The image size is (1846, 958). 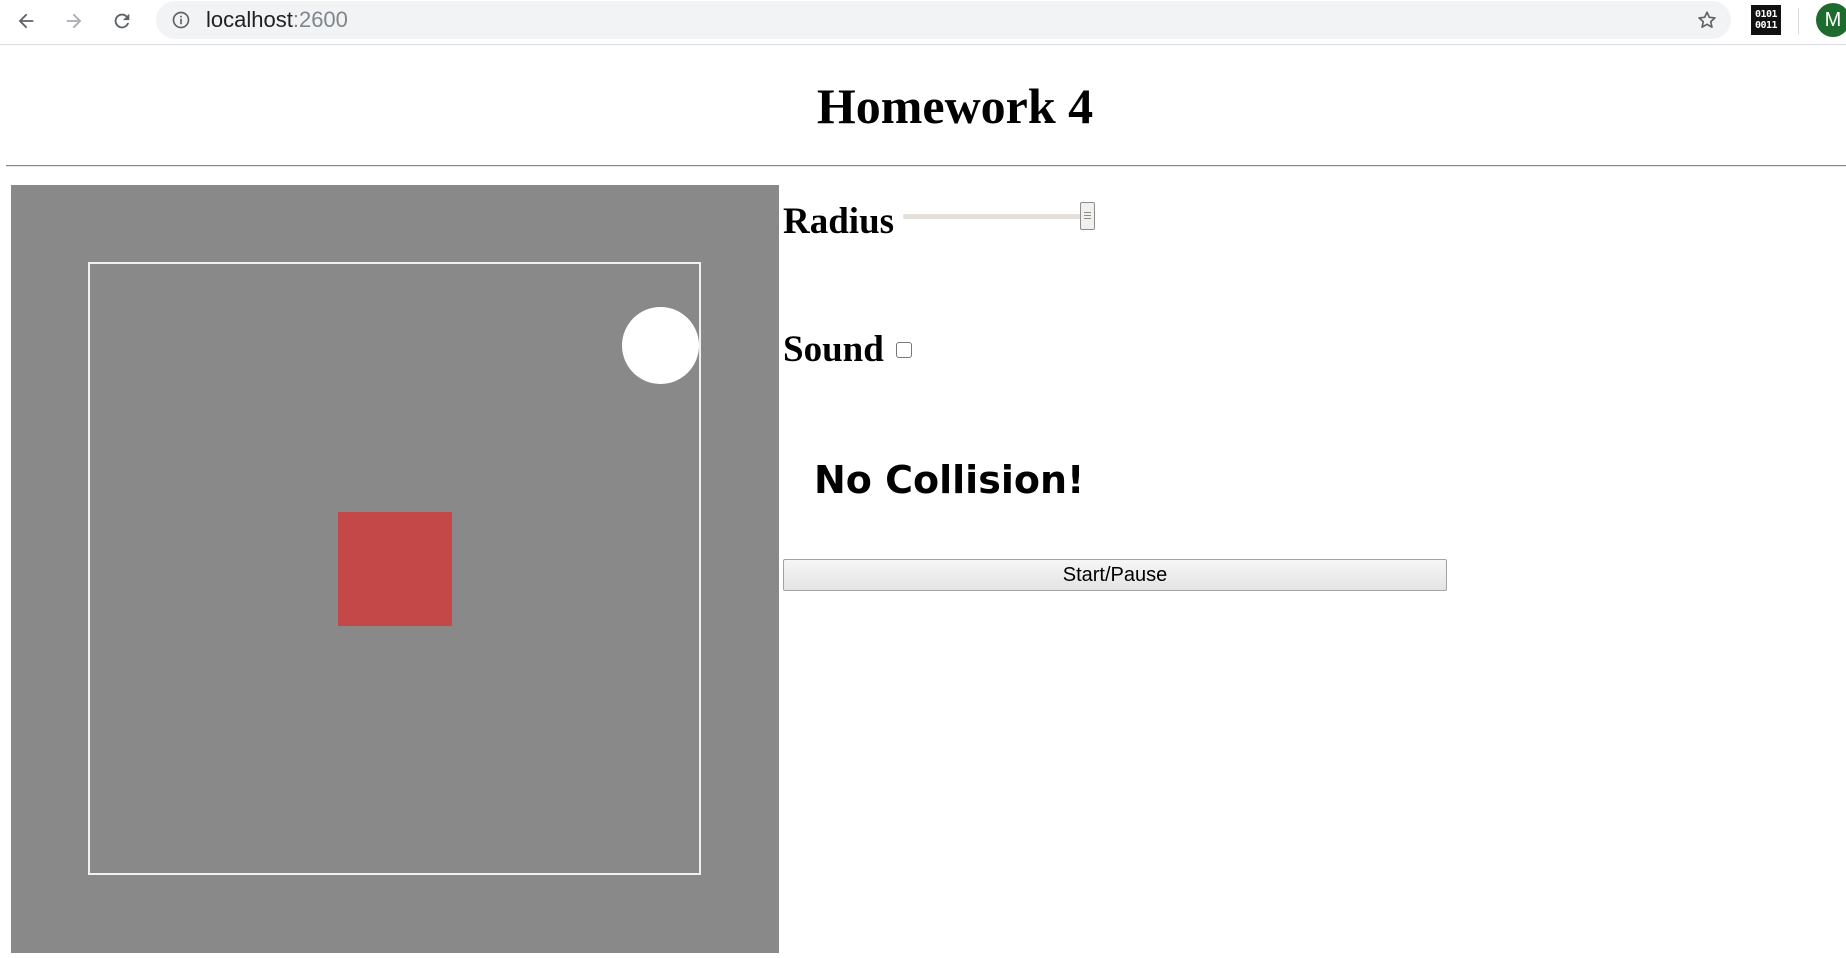 I want to click on binary-extension-icon: 0101 0011, so click(x=1766, y=20).